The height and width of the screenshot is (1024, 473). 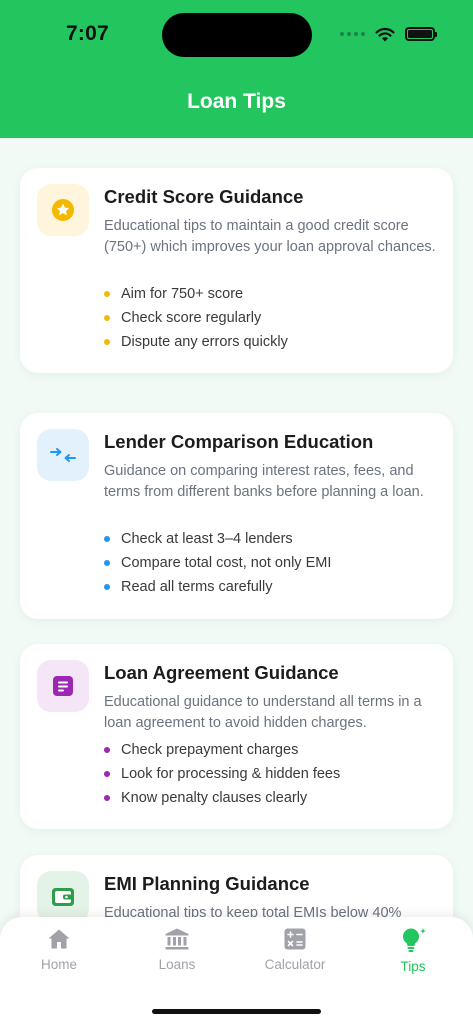 I want to click on status-time: 7:07, so click(x=87, y=33).